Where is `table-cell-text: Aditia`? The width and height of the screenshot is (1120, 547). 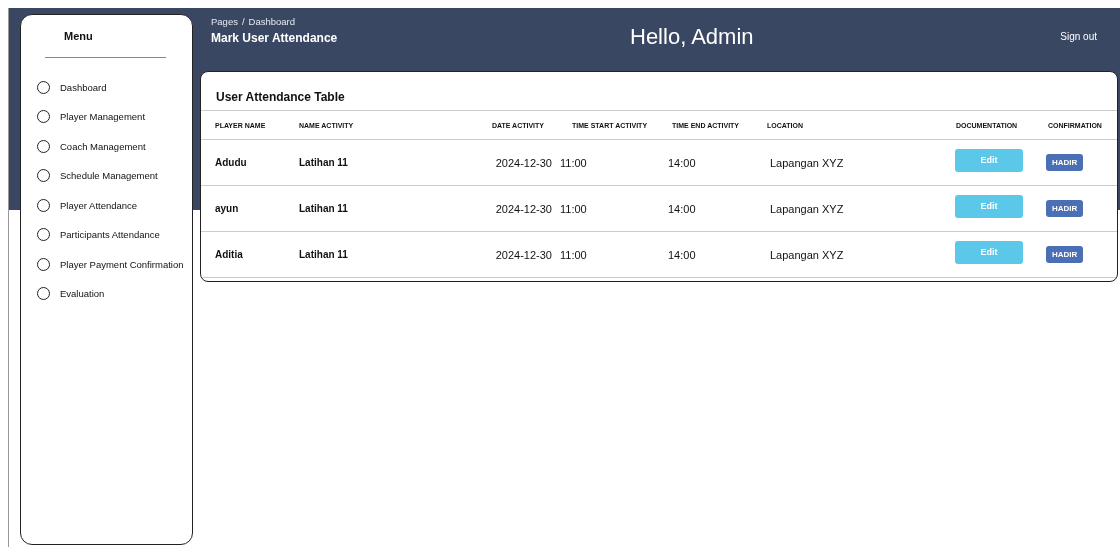
table-cell-text: Aditia is located at coordinates (229, 254).